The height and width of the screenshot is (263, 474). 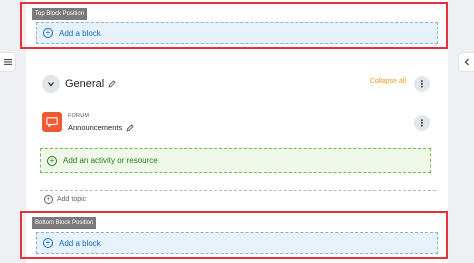 I want to click on chevron-down-icon, so click(x=51, y=84).